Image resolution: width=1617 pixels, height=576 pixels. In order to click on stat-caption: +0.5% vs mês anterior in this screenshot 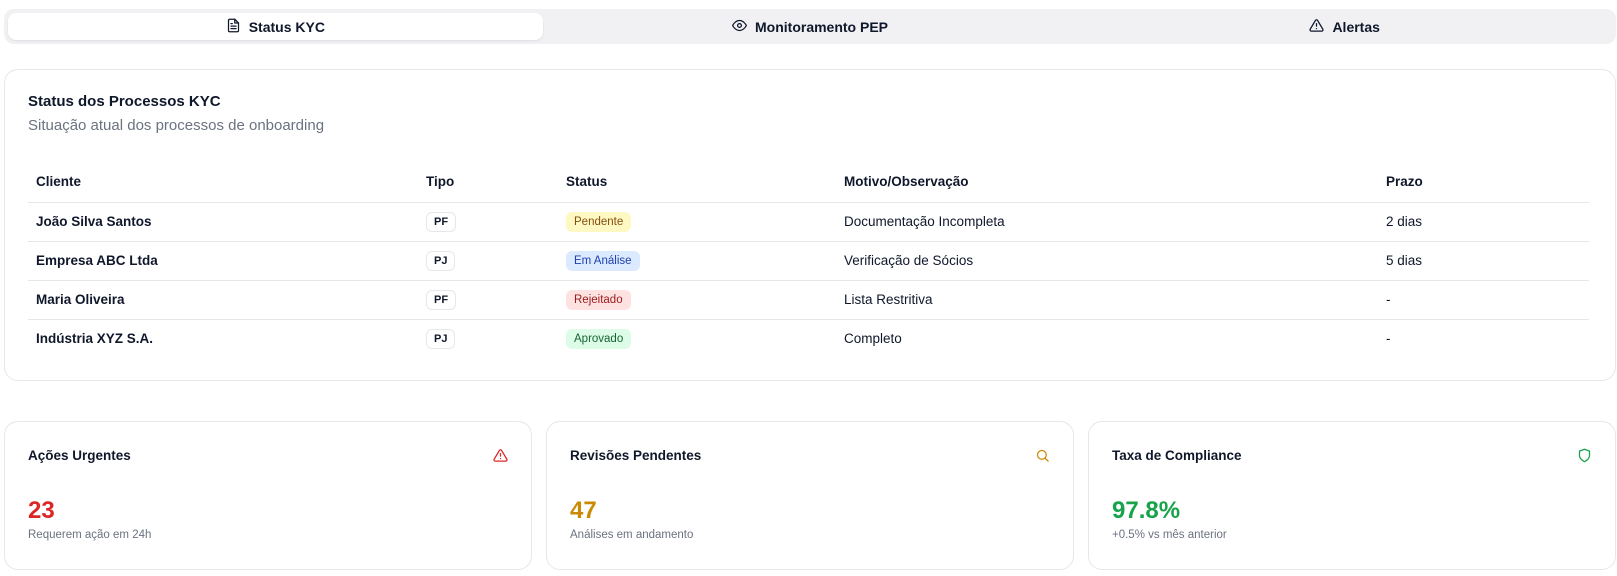, I will do `click(1169, 535)`.